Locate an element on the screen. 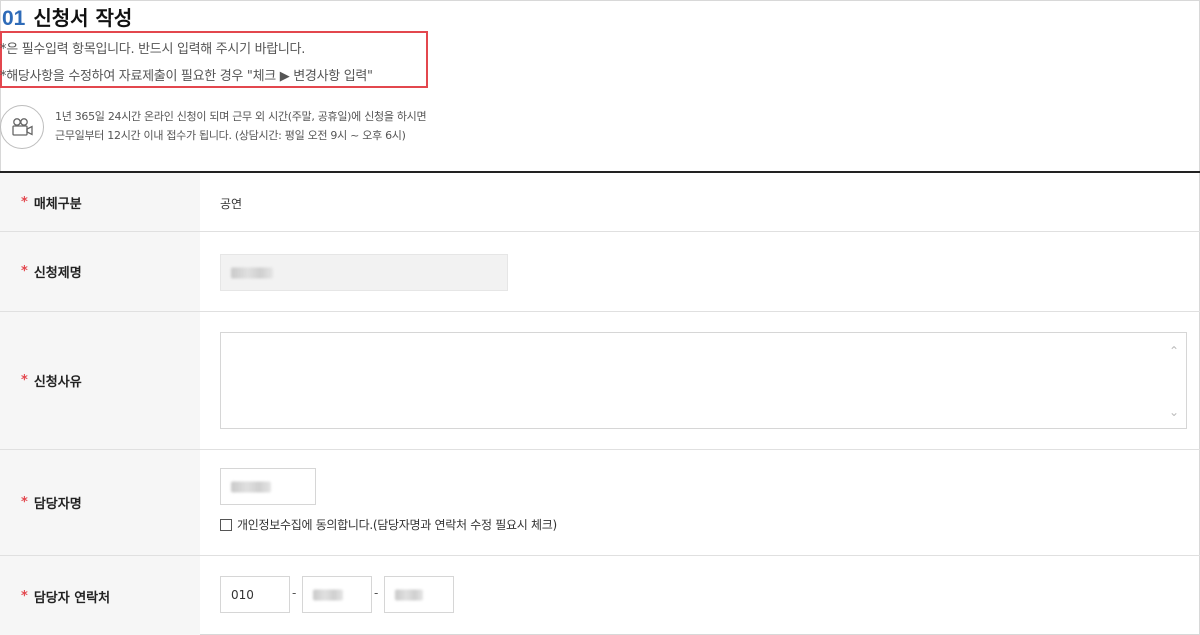  row-manager-phone: * 담당자 연락처 010 - - is located at coordinates (600, 595).